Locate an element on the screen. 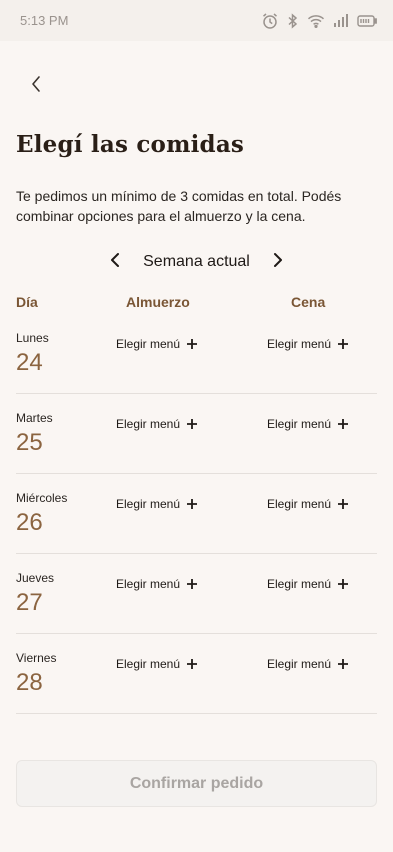  week-label: Semana actual is located at coordinates (196, 261).